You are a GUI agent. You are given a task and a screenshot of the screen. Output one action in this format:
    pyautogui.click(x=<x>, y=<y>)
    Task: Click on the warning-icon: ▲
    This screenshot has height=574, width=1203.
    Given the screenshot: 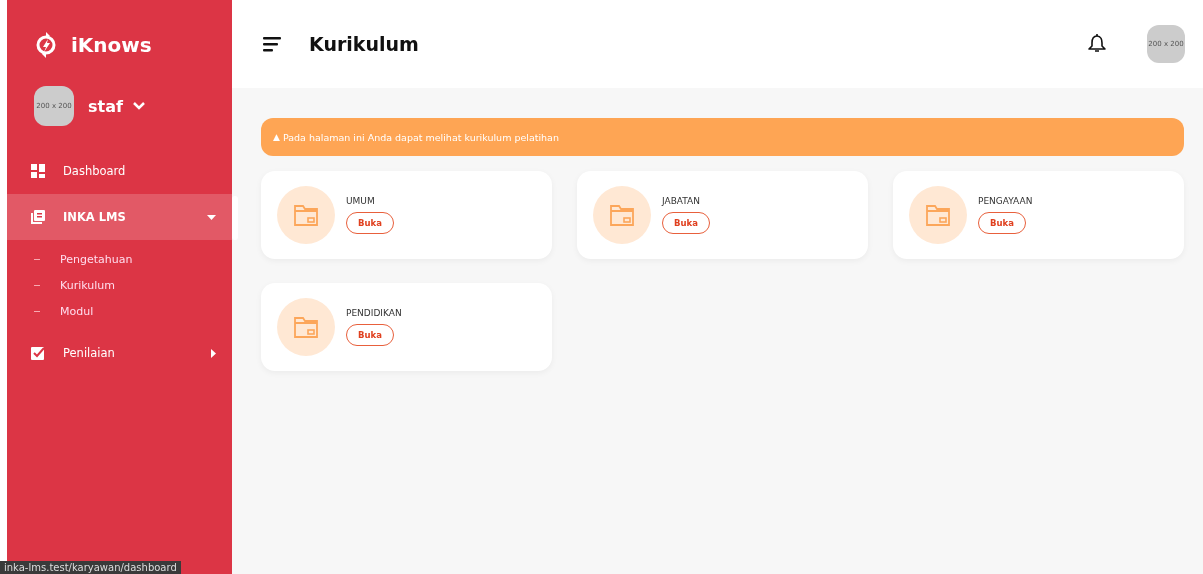 What is the action you would take?
    pyautogui.click(x=276, y=137)
    